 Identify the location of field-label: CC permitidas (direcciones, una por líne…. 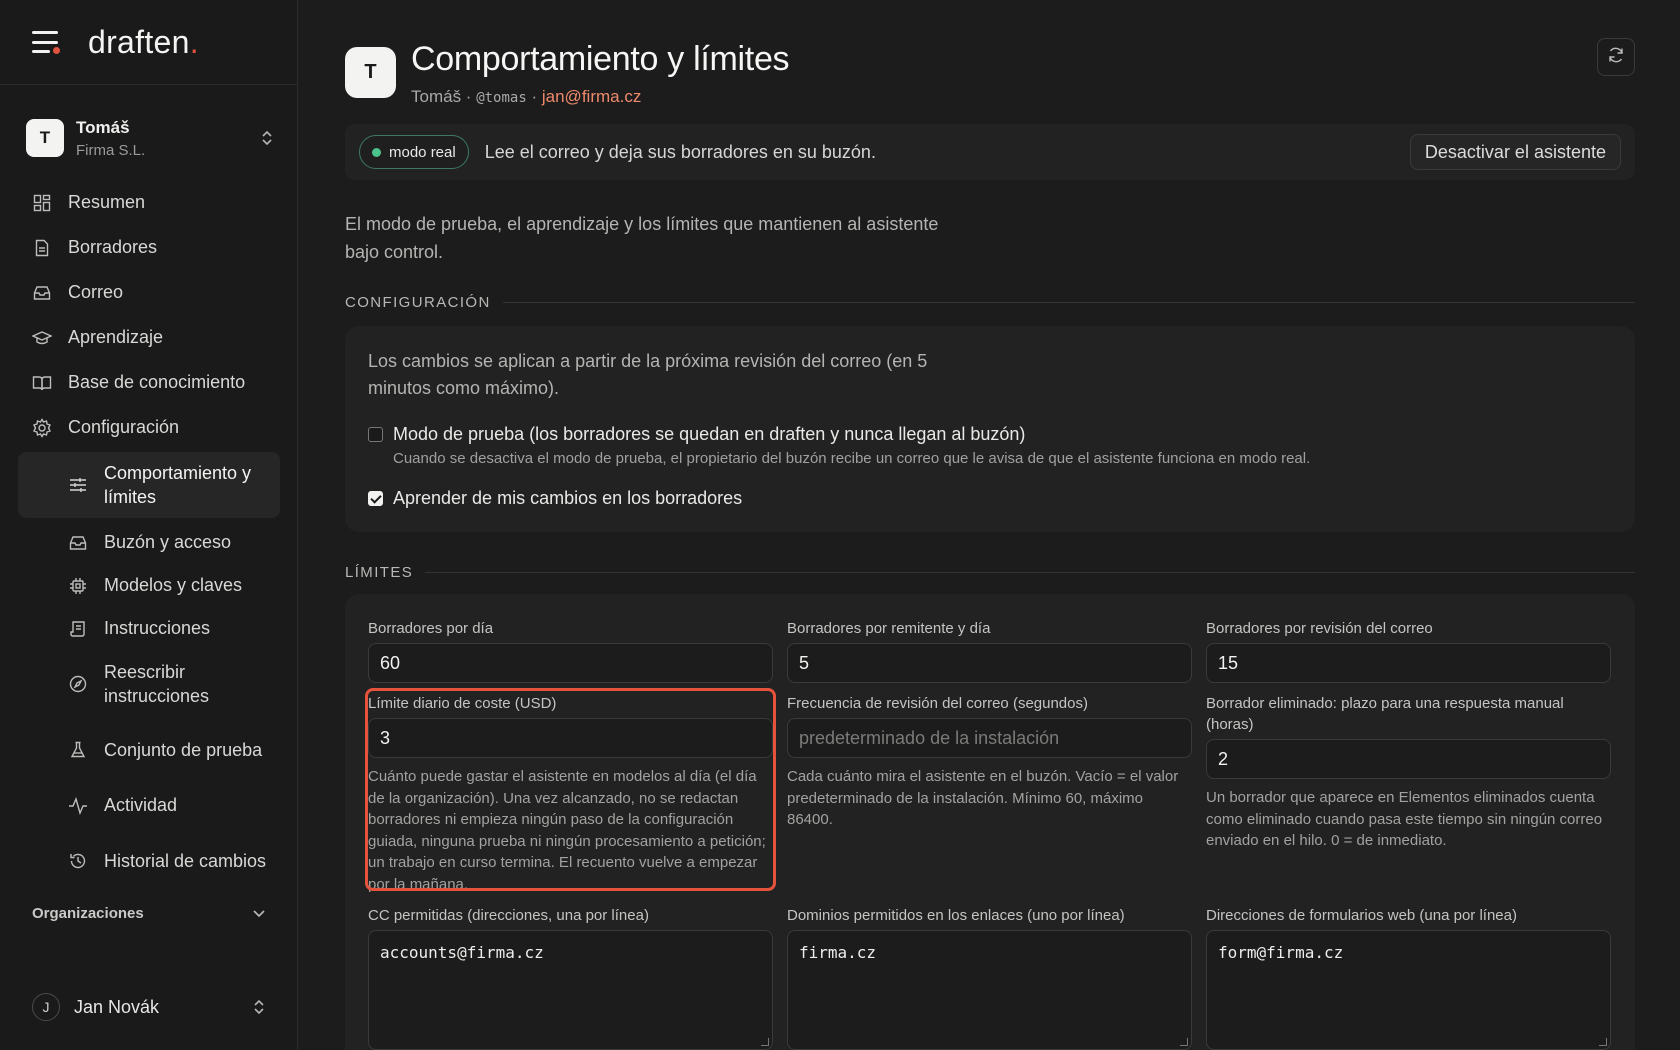
(508, 915).